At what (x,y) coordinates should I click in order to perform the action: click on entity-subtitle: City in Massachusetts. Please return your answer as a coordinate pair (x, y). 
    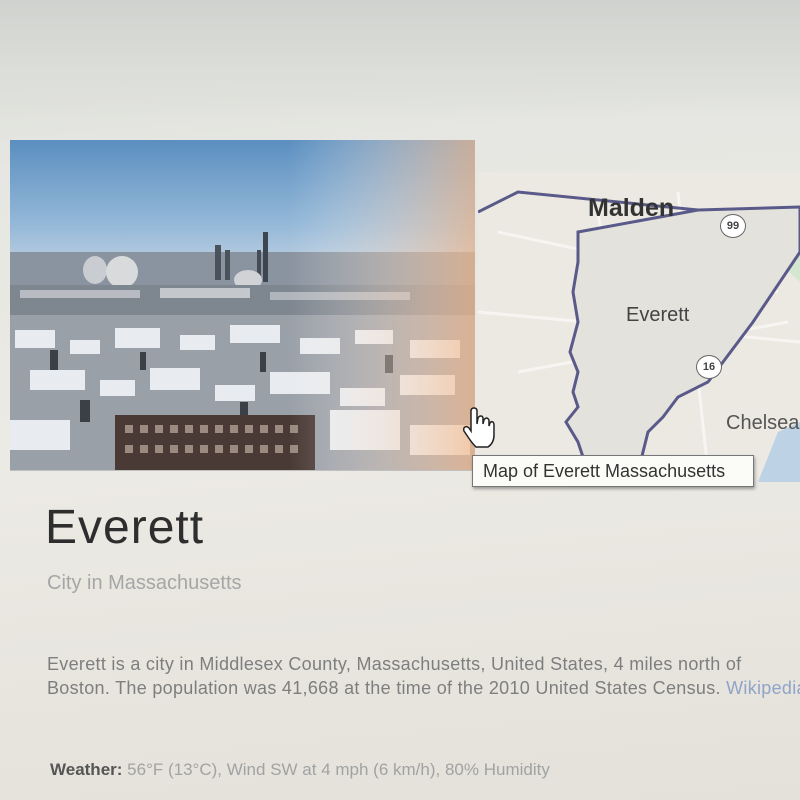
    Looking at the image, I should click on (144, 583).